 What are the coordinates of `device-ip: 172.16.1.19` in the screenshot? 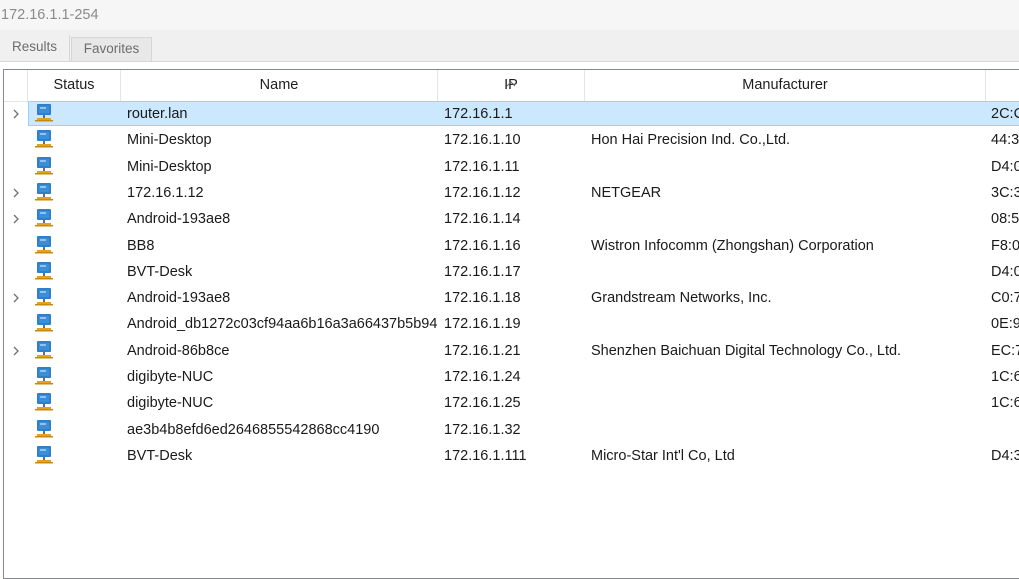 It's located at (482, 324).